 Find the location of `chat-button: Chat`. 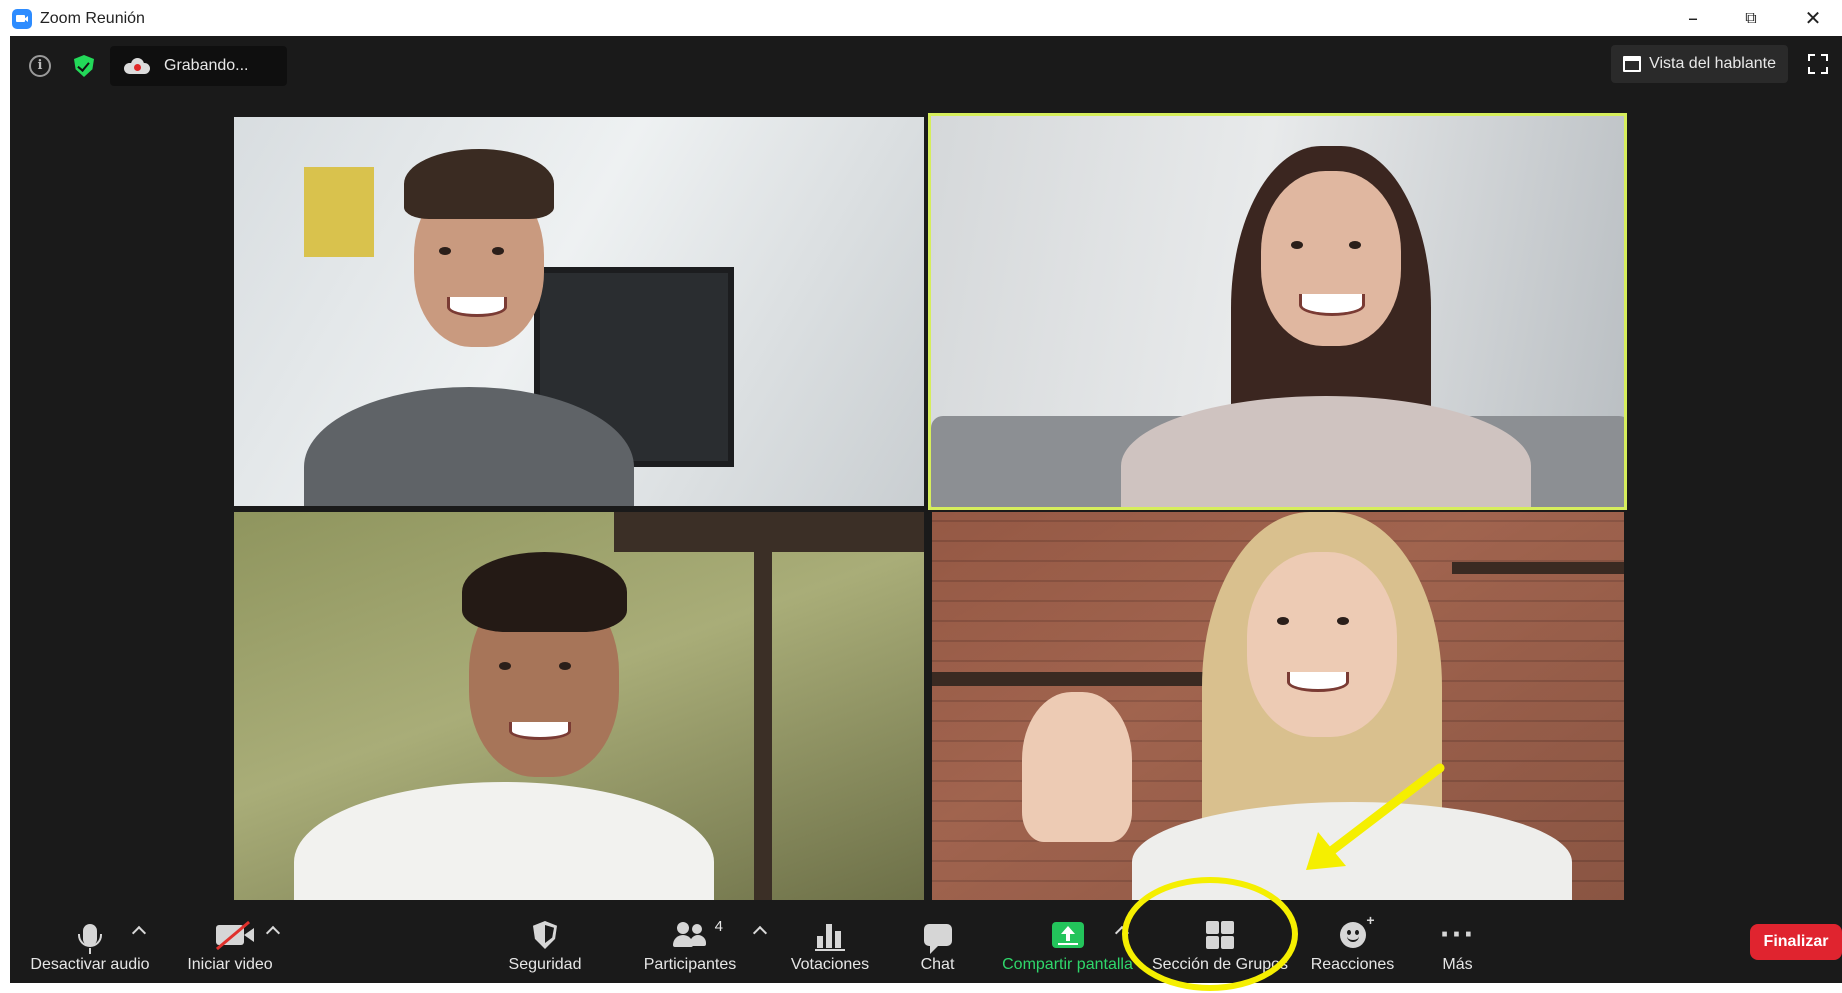

chat-button: Chat is located at coordinates (937, 943).